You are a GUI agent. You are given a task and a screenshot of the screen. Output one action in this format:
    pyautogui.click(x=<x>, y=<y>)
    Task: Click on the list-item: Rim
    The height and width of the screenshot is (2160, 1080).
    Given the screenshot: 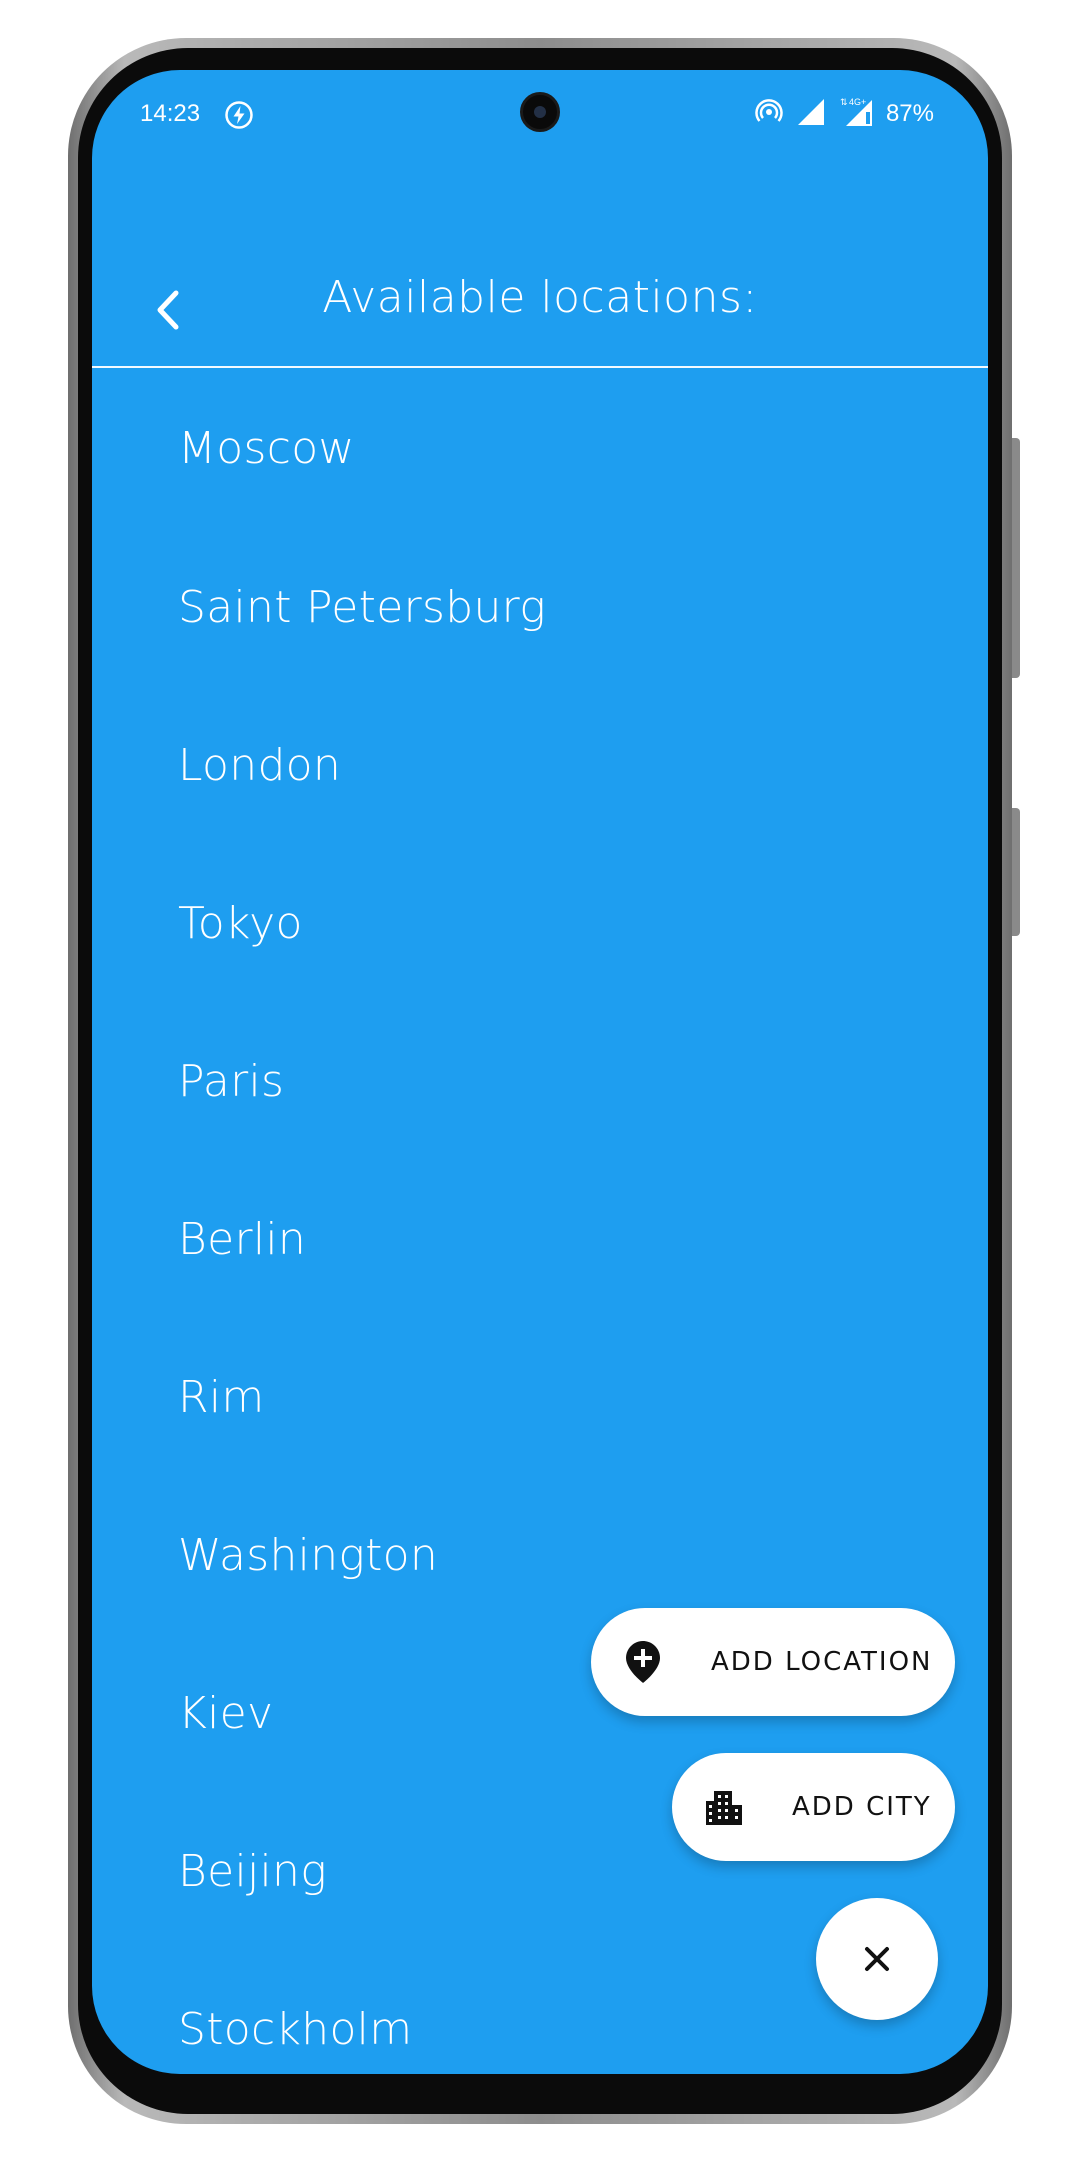 What is the action you would take?
    pyautogui.click(x=540, y=1397)
    